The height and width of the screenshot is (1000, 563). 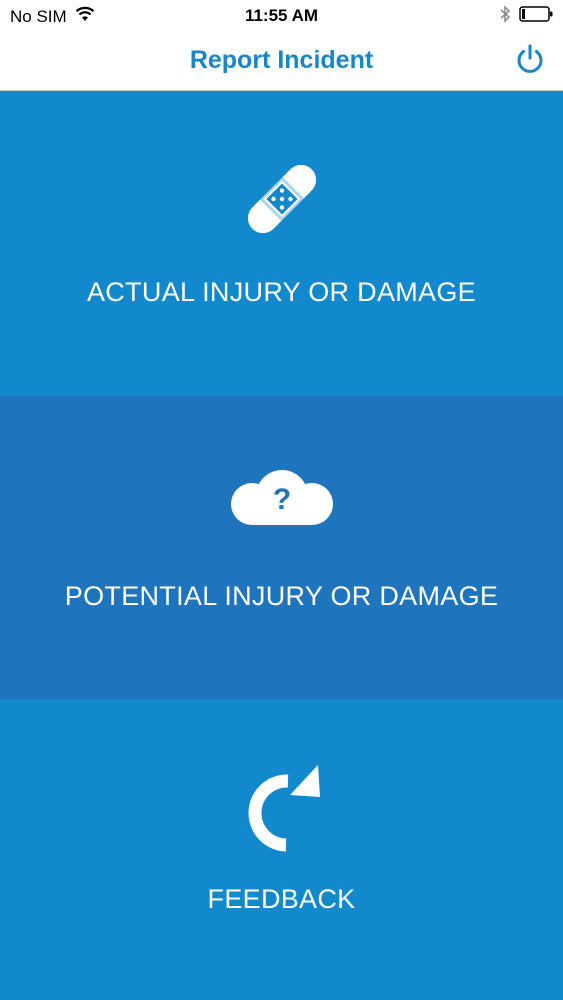 I want to click on feedback-label: FEEDBACK, so click(x=281, y=899).